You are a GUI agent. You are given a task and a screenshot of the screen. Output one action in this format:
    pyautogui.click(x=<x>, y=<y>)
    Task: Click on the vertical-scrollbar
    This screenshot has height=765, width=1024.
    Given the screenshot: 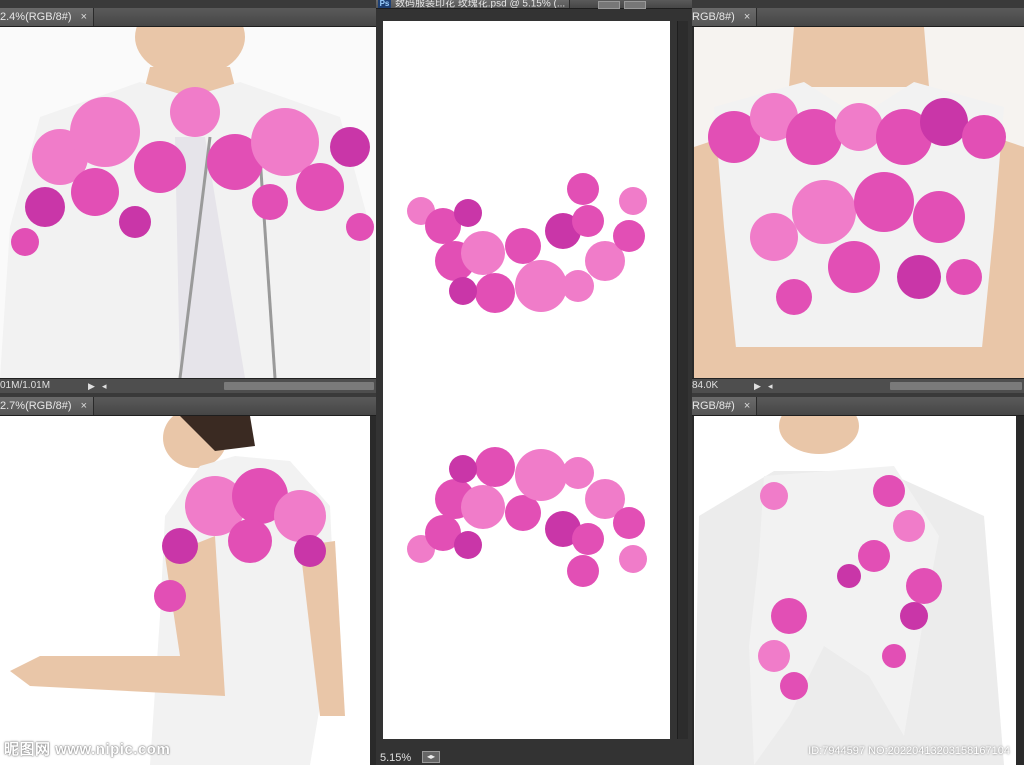 What is the action you would take?
    pyautogui.click(x=682, y=380)
    